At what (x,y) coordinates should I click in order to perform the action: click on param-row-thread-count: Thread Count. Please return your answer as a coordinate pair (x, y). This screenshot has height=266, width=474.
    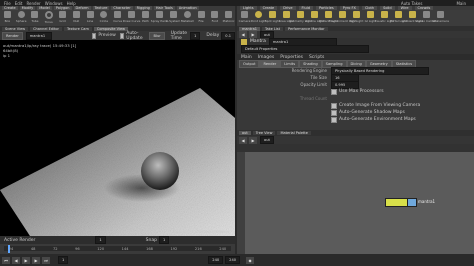
    Looking at the image, I should click on (313, 98).